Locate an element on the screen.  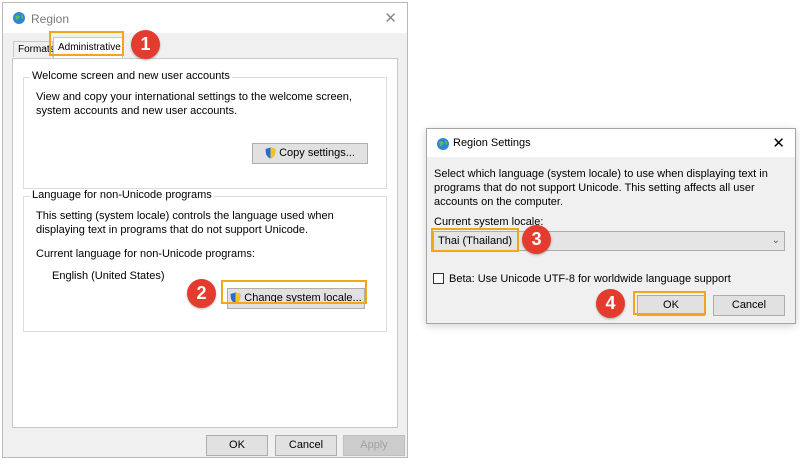
tab-administrative: Administrative is located at coordinates (88, 47).